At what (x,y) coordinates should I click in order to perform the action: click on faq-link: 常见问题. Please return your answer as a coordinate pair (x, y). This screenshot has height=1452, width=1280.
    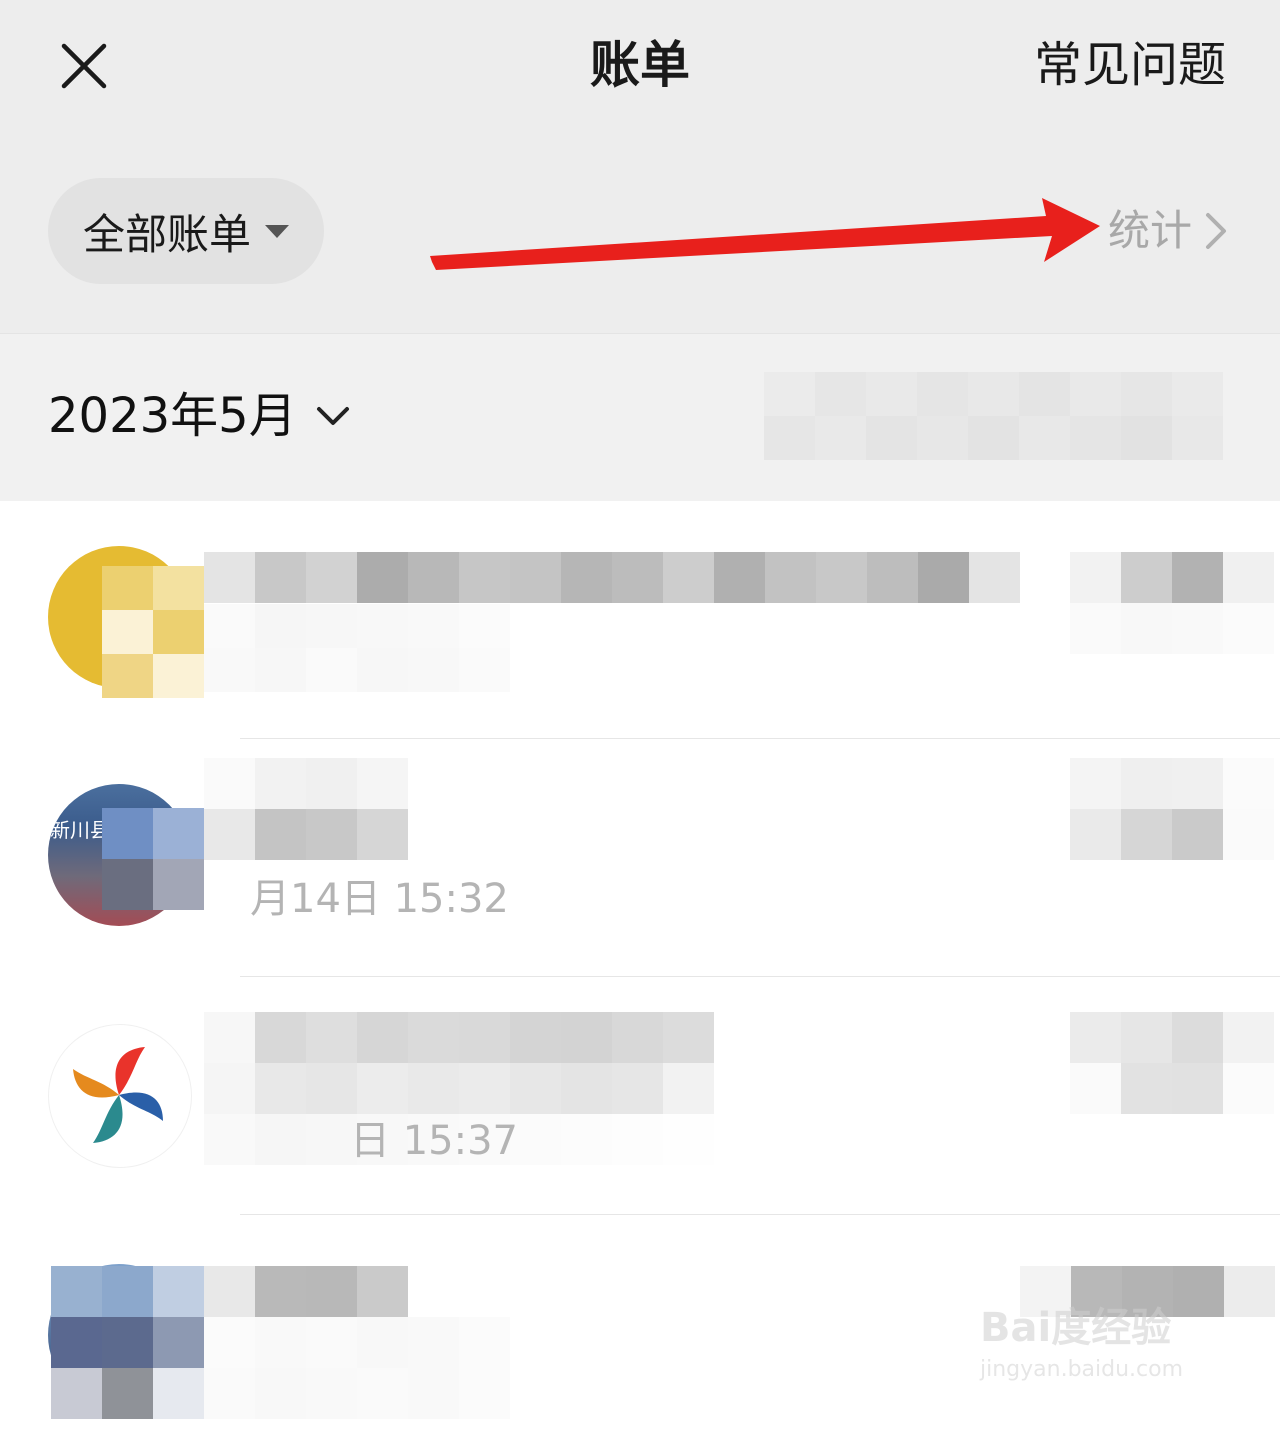
    Looking at the image, I should click on (1130, 65).